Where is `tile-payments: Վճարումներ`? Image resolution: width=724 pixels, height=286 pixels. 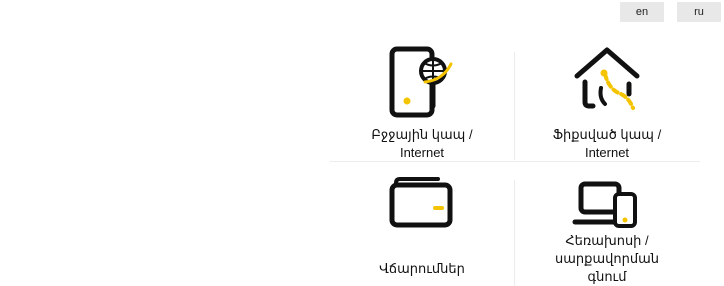 tile-payments: Վճարումներ is located at coordinates (422, 224).